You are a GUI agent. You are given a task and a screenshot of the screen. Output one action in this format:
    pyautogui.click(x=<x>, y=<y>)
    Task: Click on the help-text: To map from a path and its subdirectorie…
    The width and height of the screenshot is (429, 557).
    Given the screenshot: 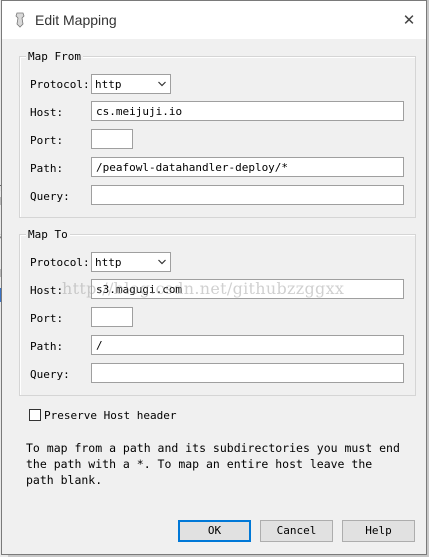 What is the action you would take?
    pyautogui.click(x=213, y=464)
    